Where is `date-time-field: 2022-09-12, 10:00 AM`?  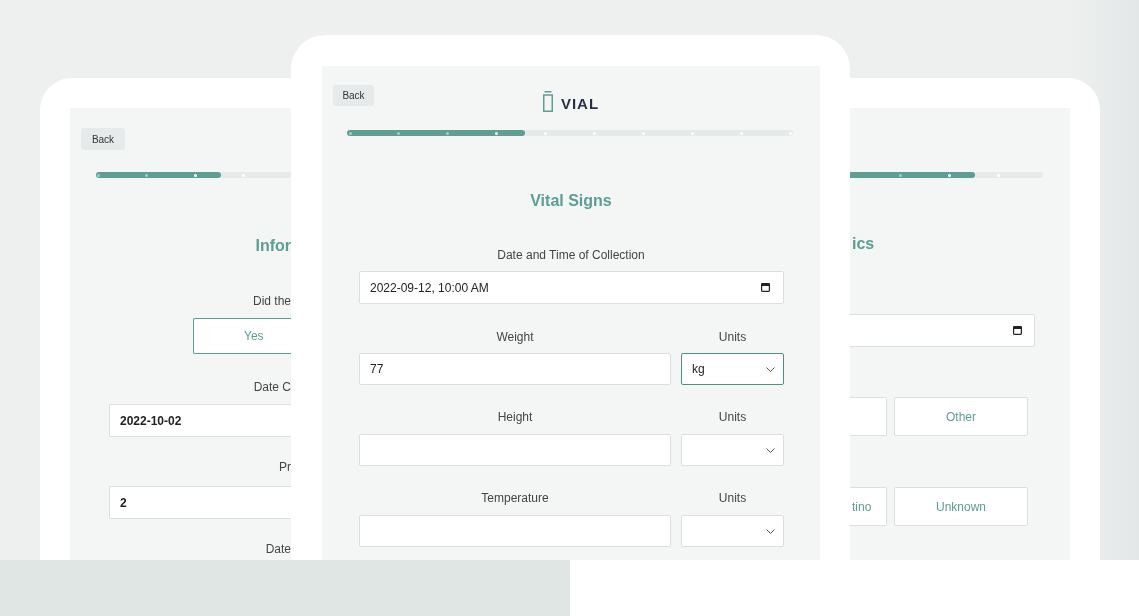 date-time-field: 2022-09-12, 10:00 AM is located at coordinates (571, 287).